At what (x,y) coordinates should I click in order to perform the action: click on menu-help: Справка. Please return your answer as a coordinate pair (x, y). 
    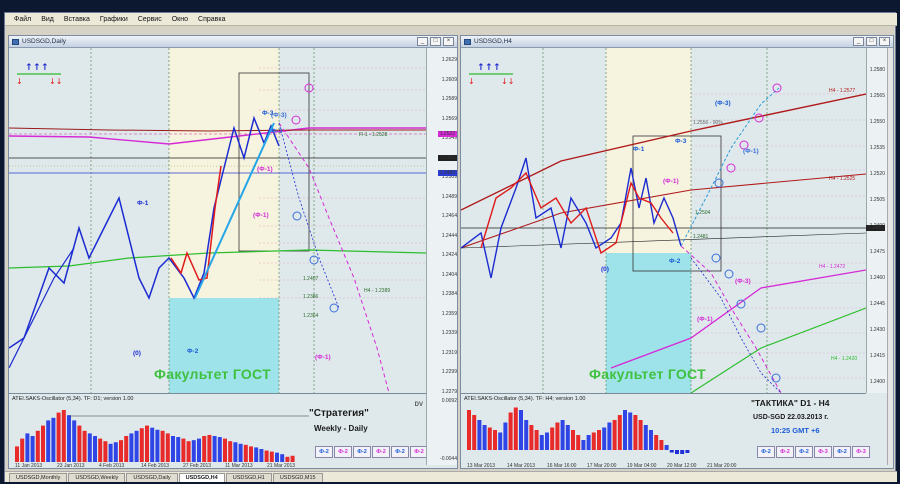
    Looking at the image, I should click on (211, 19).